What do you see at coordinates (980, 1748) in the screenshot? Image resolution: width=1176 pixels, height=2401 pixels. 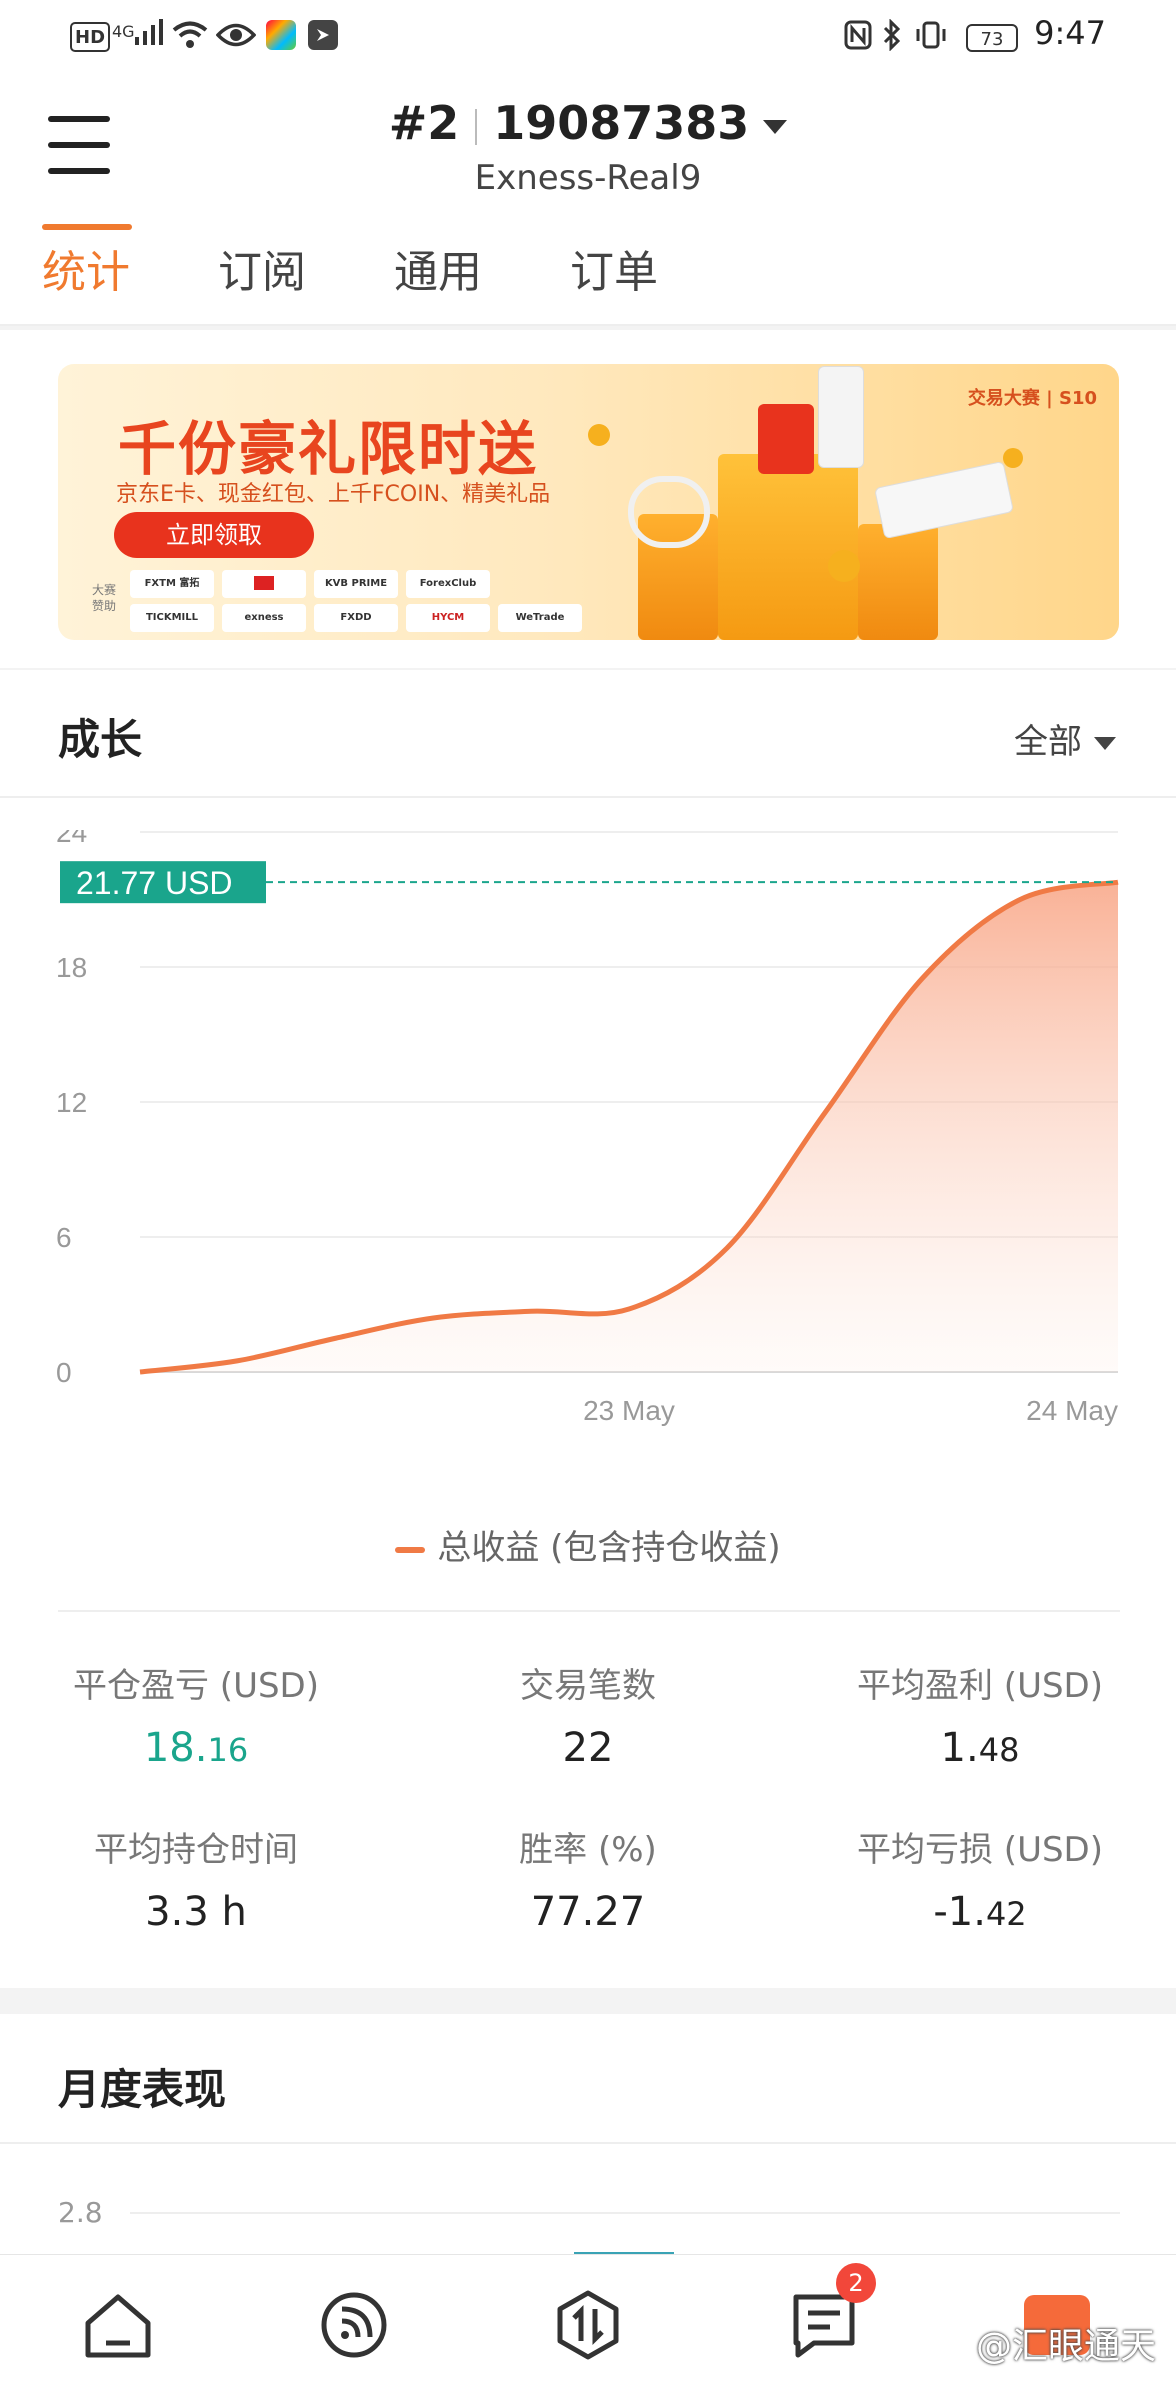 I see `stat-value: 1.48` at bounding box center [980, 1748].